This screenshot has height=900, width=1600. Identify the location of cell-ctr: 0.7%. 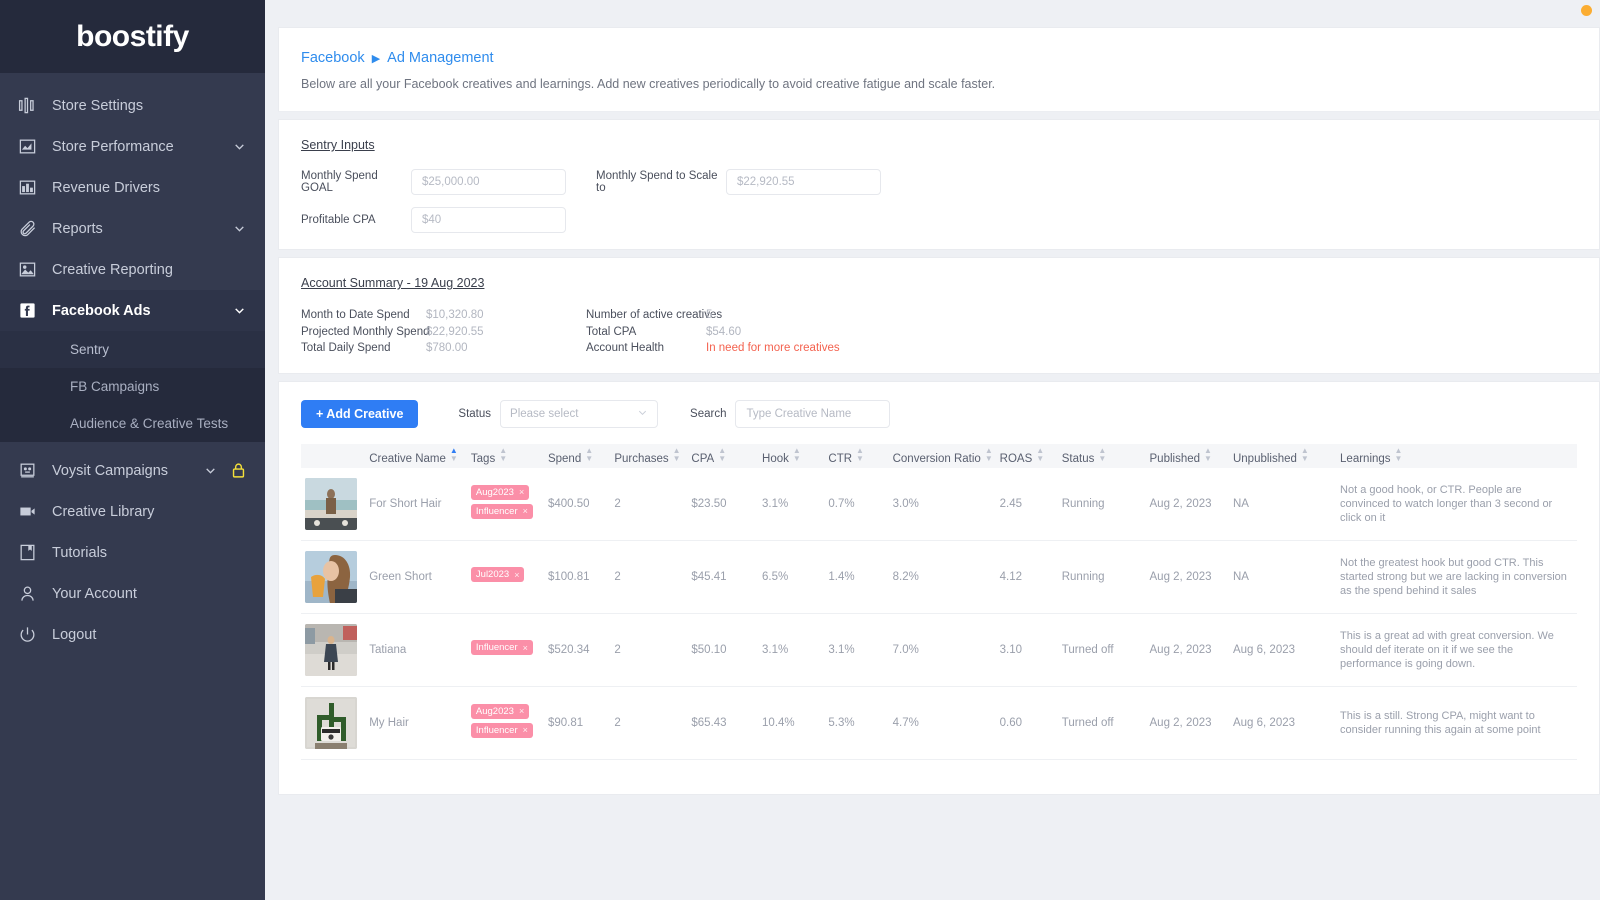
(856, 504).